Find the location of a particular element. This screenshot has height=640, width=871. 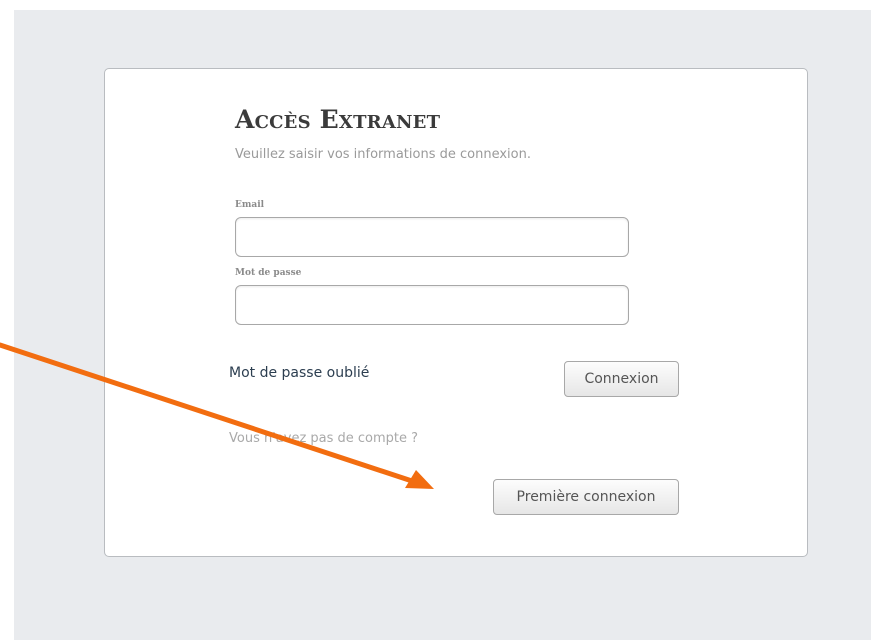

connexion-button: Connexion is located at coordinates (621, 379).